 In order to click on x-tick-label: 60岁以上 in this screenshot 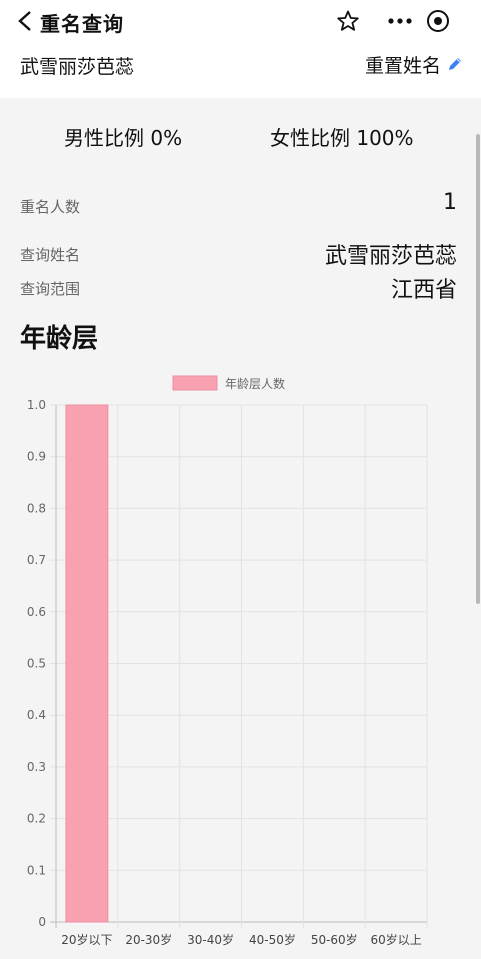, I will do `click(395, 939)`.